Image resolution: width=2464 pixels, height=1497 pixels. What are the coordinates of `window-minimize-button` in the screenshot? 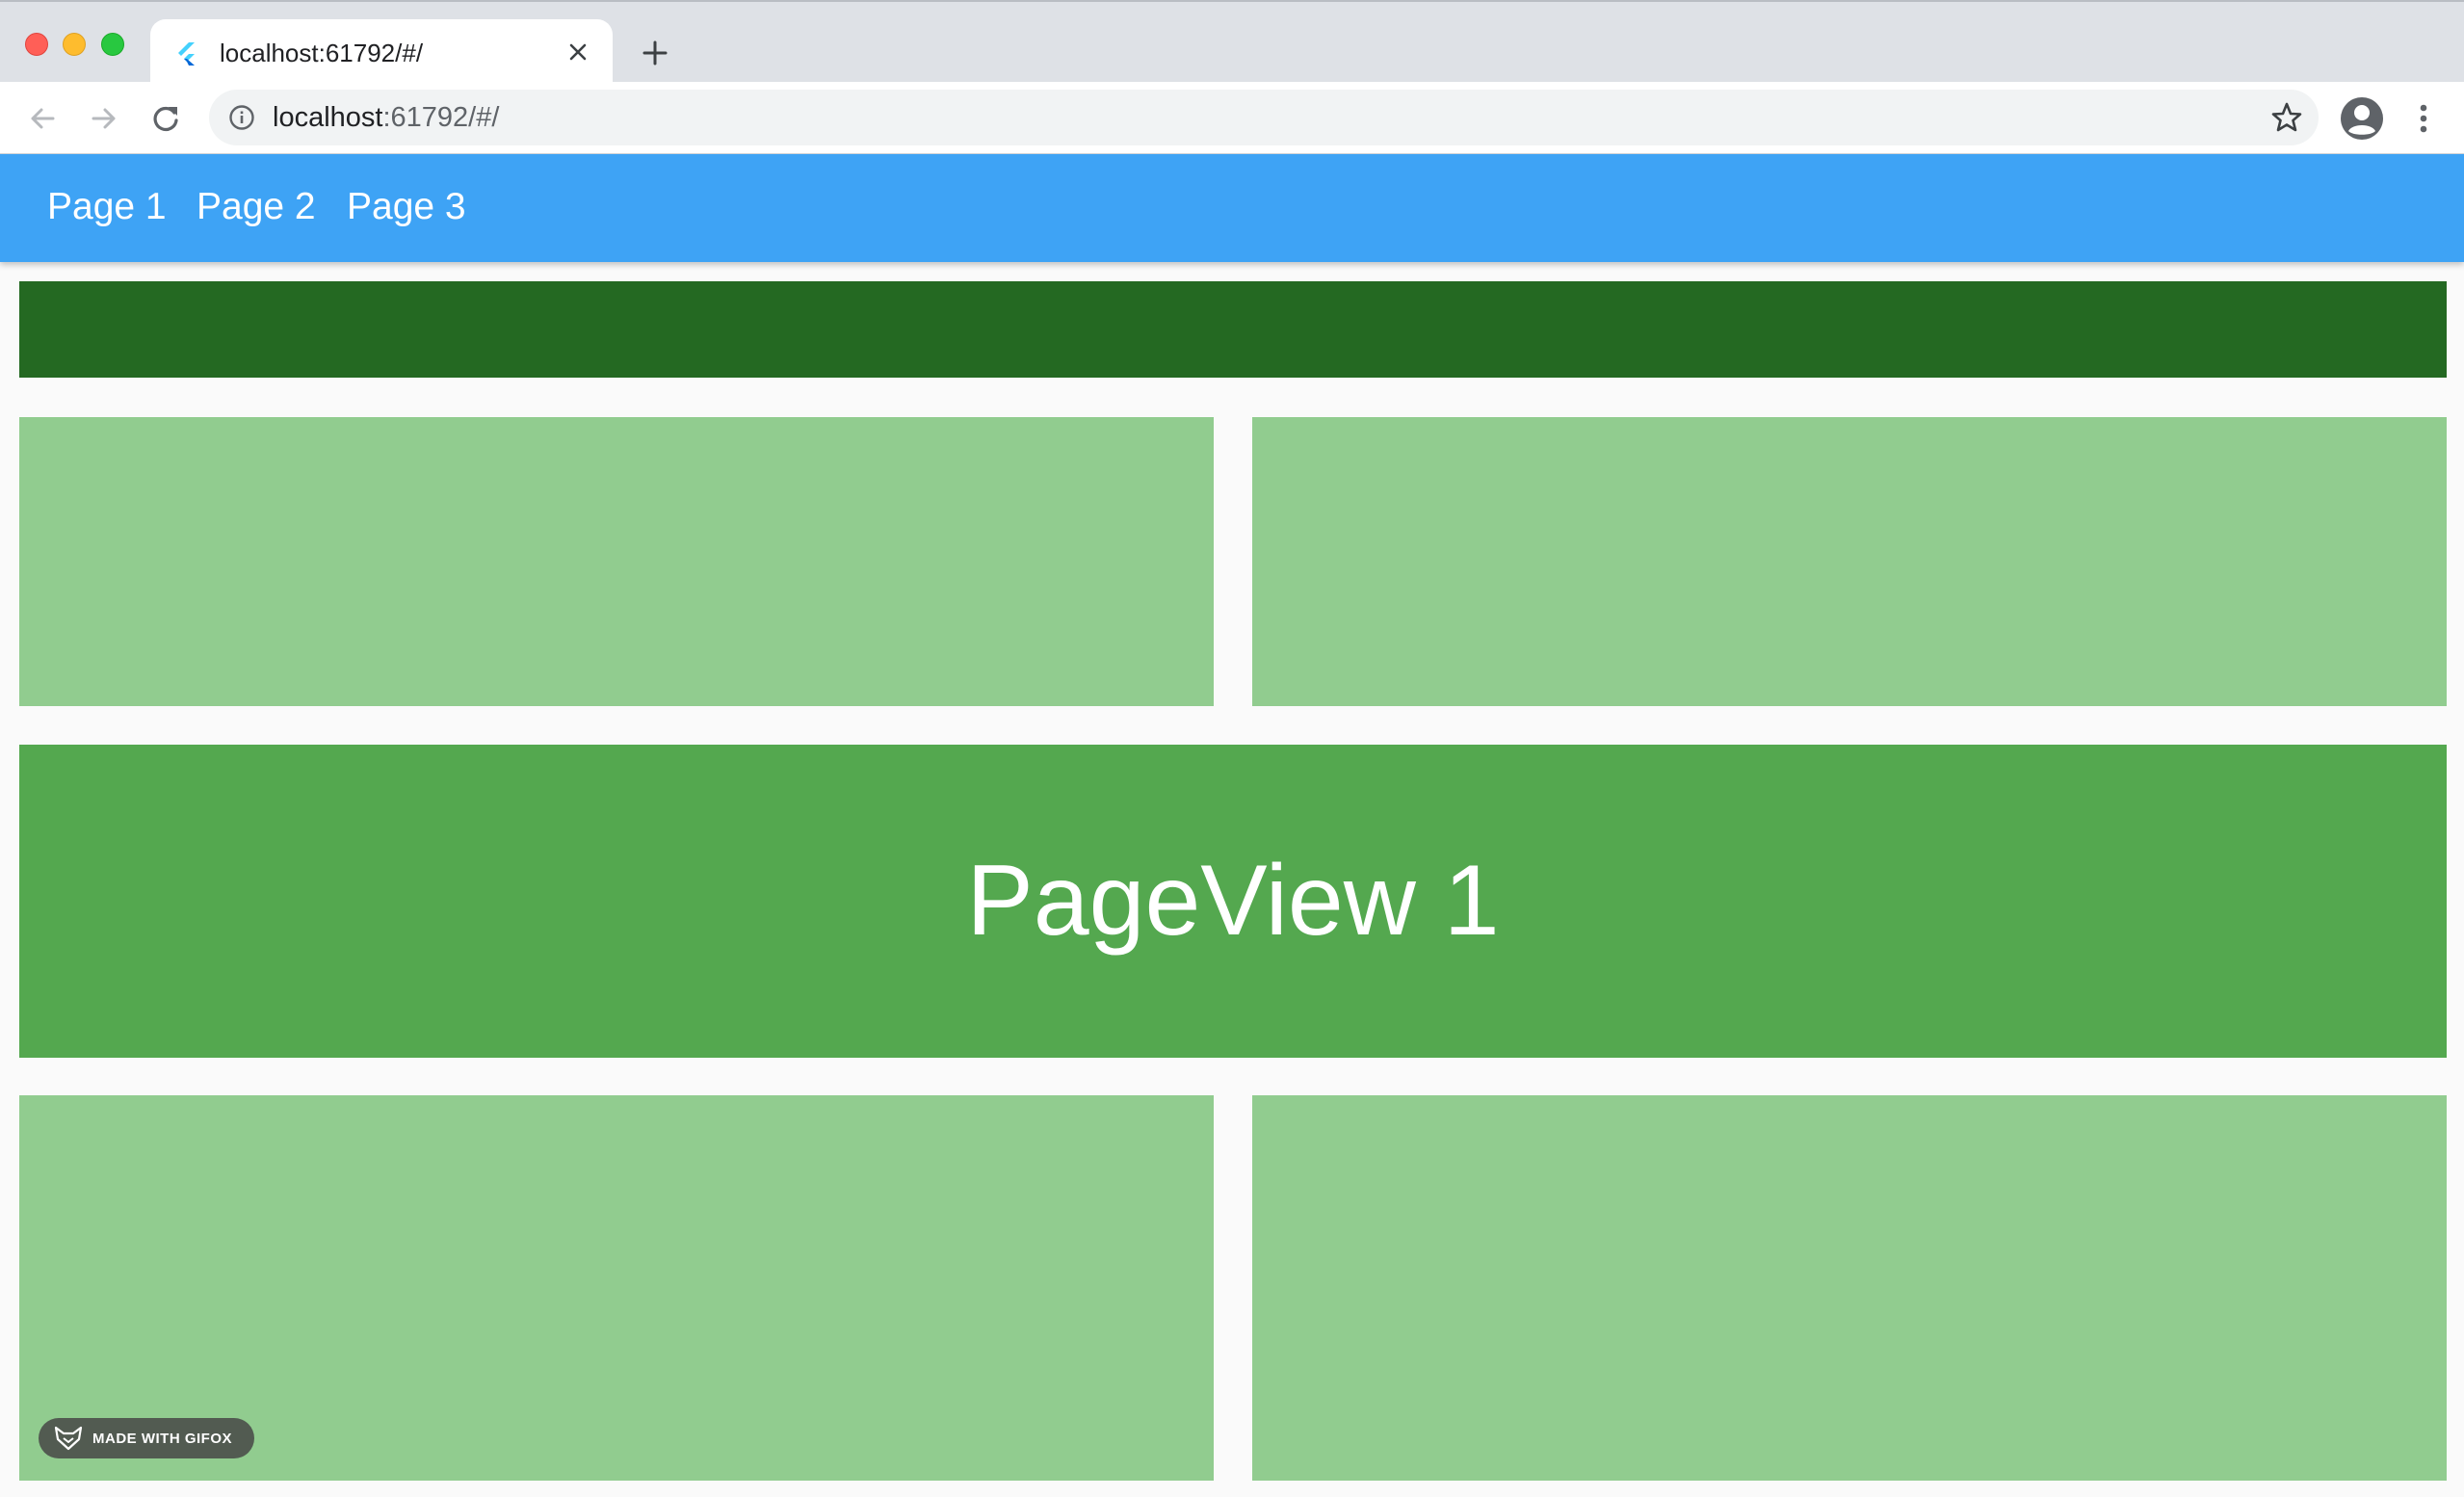 It's located at (75, 44).